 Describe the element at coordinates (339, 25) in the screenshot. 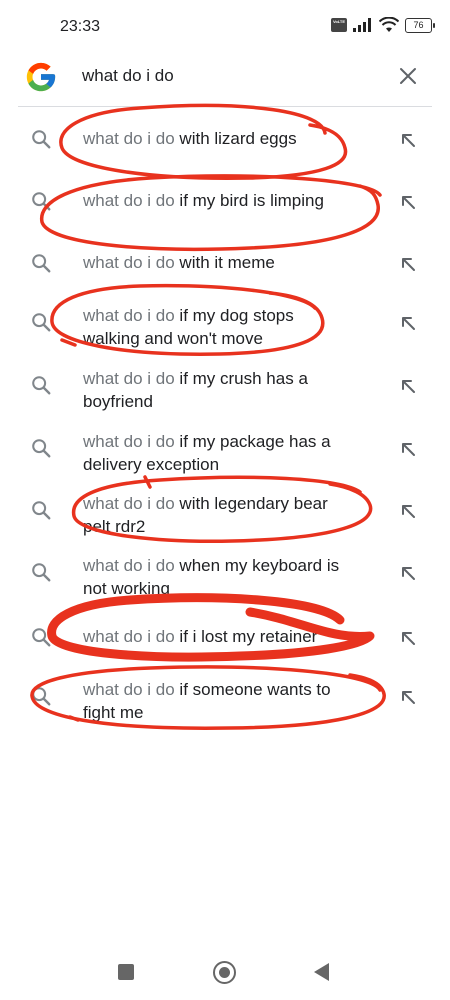

I see `volte-icon: VoLTE` at that location.